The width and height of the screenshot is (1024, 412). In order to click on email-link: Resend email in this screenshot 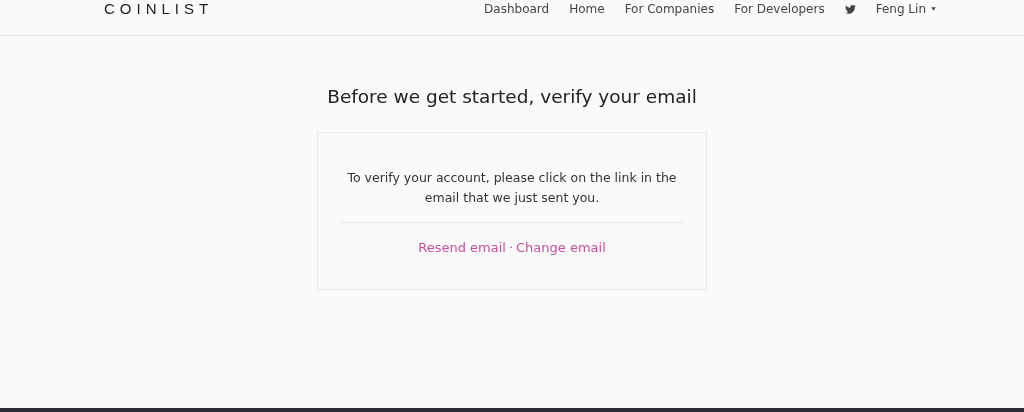, I will do `click(462, 247)`.